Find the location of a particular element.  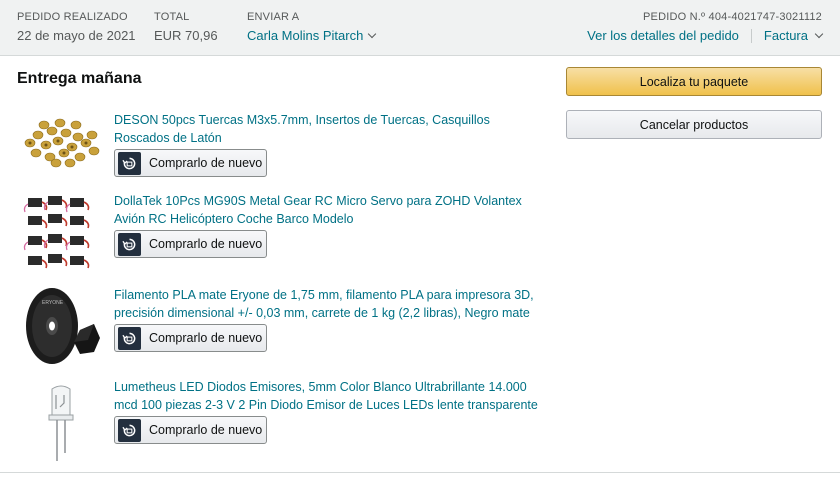

invoice-dropdown: Factura is located at coordinates (793, 35).